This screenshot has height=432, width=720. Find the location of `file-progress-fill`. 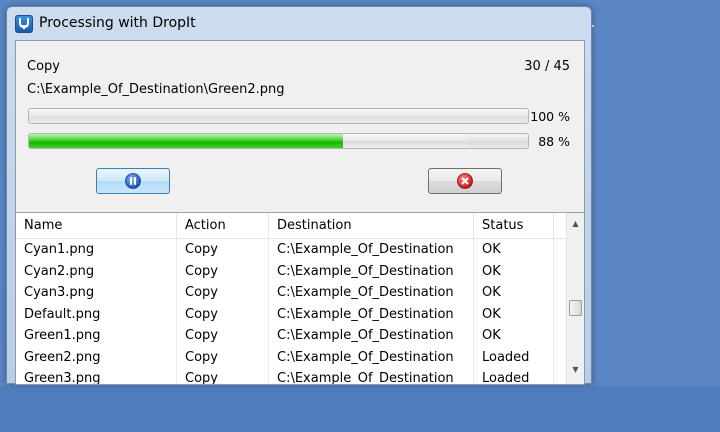

file-progress-fill is located at coordinates (278, 116).